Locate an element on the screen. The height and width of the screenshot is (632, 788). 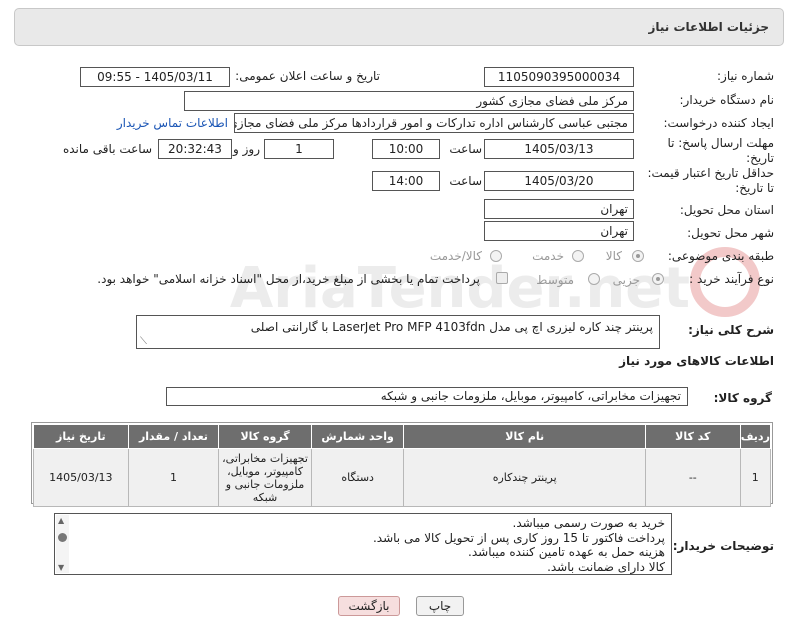
cell-code: -- is located at coordinates (692, 477).